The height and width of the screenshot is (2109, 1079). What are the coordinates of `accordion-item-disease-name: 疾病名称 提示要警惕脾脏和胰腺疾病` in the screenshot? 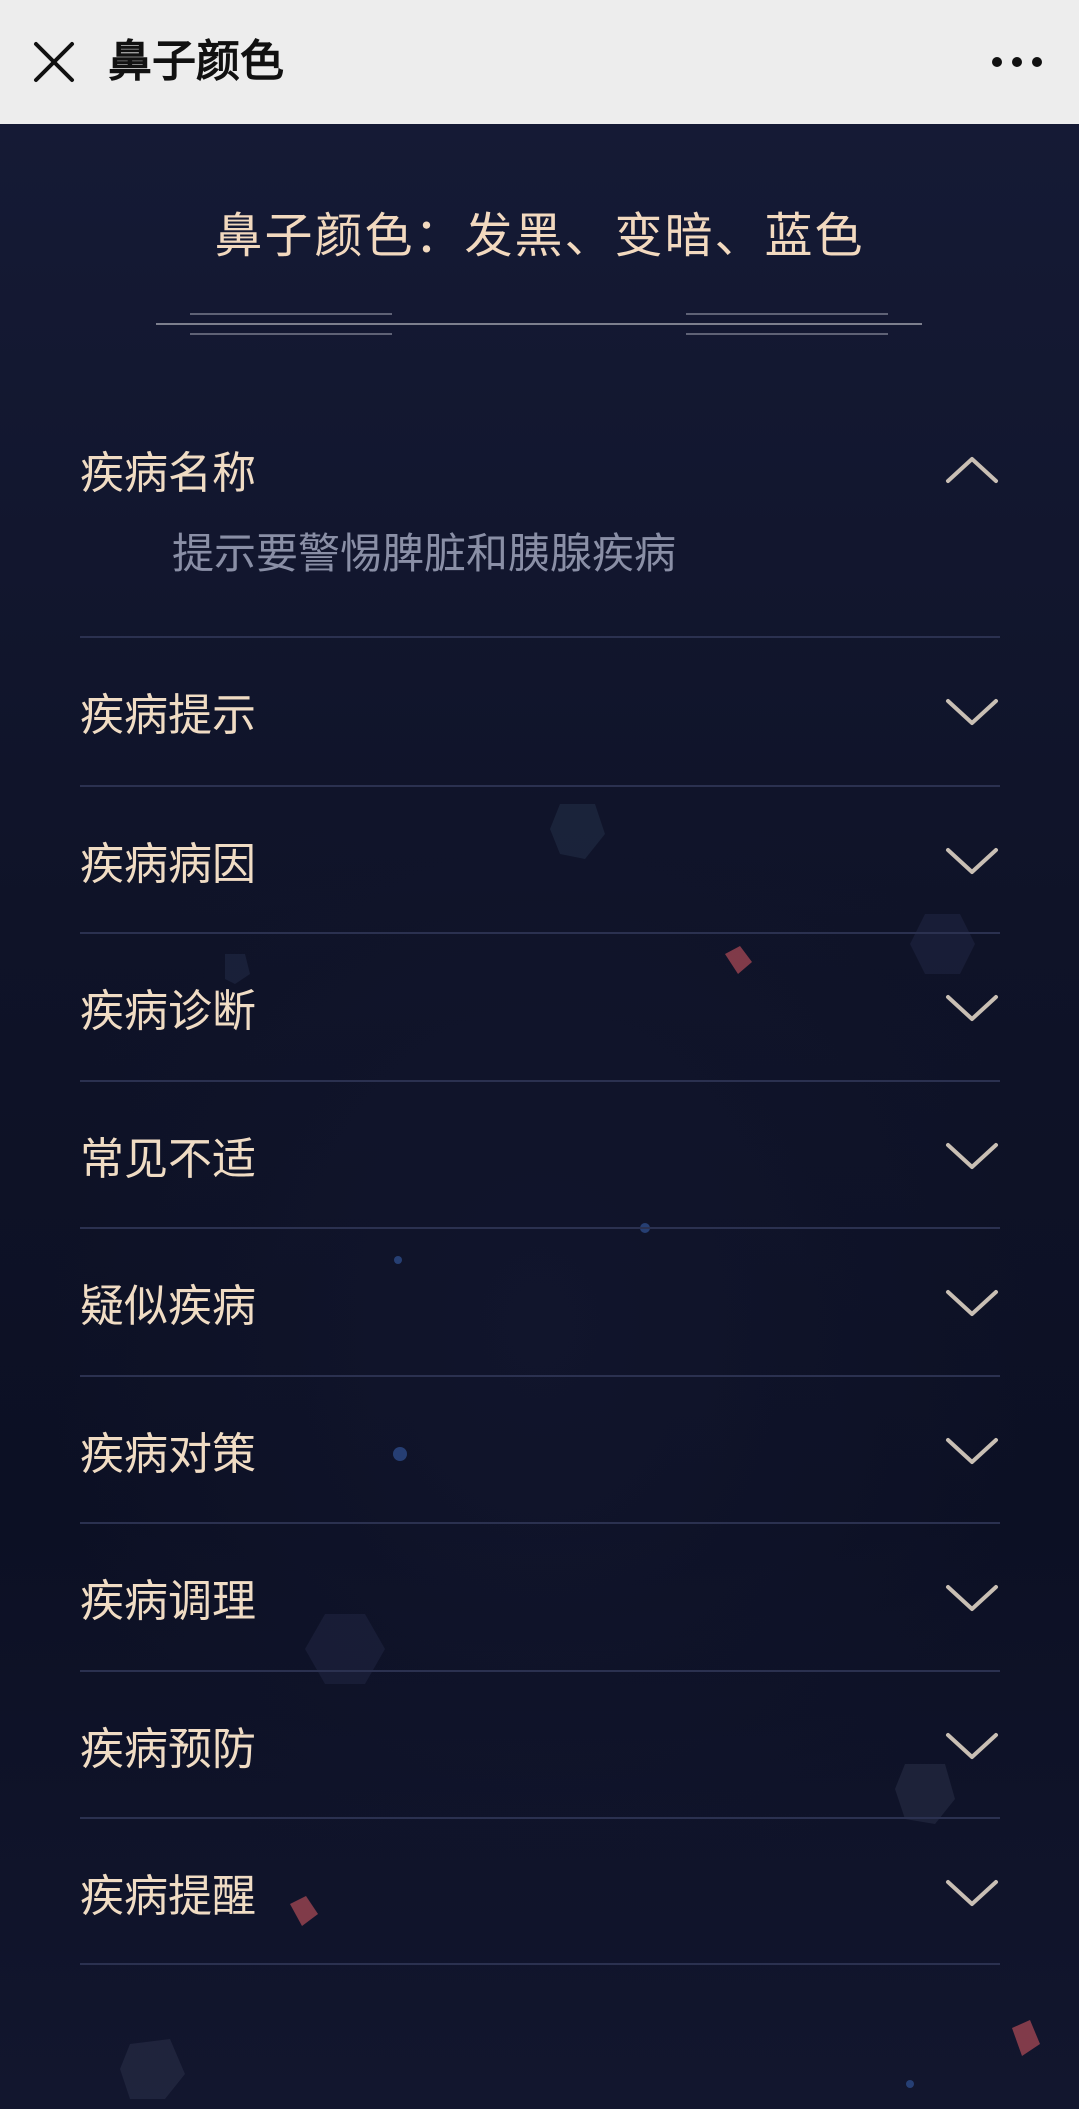 It's located at (540, 511).